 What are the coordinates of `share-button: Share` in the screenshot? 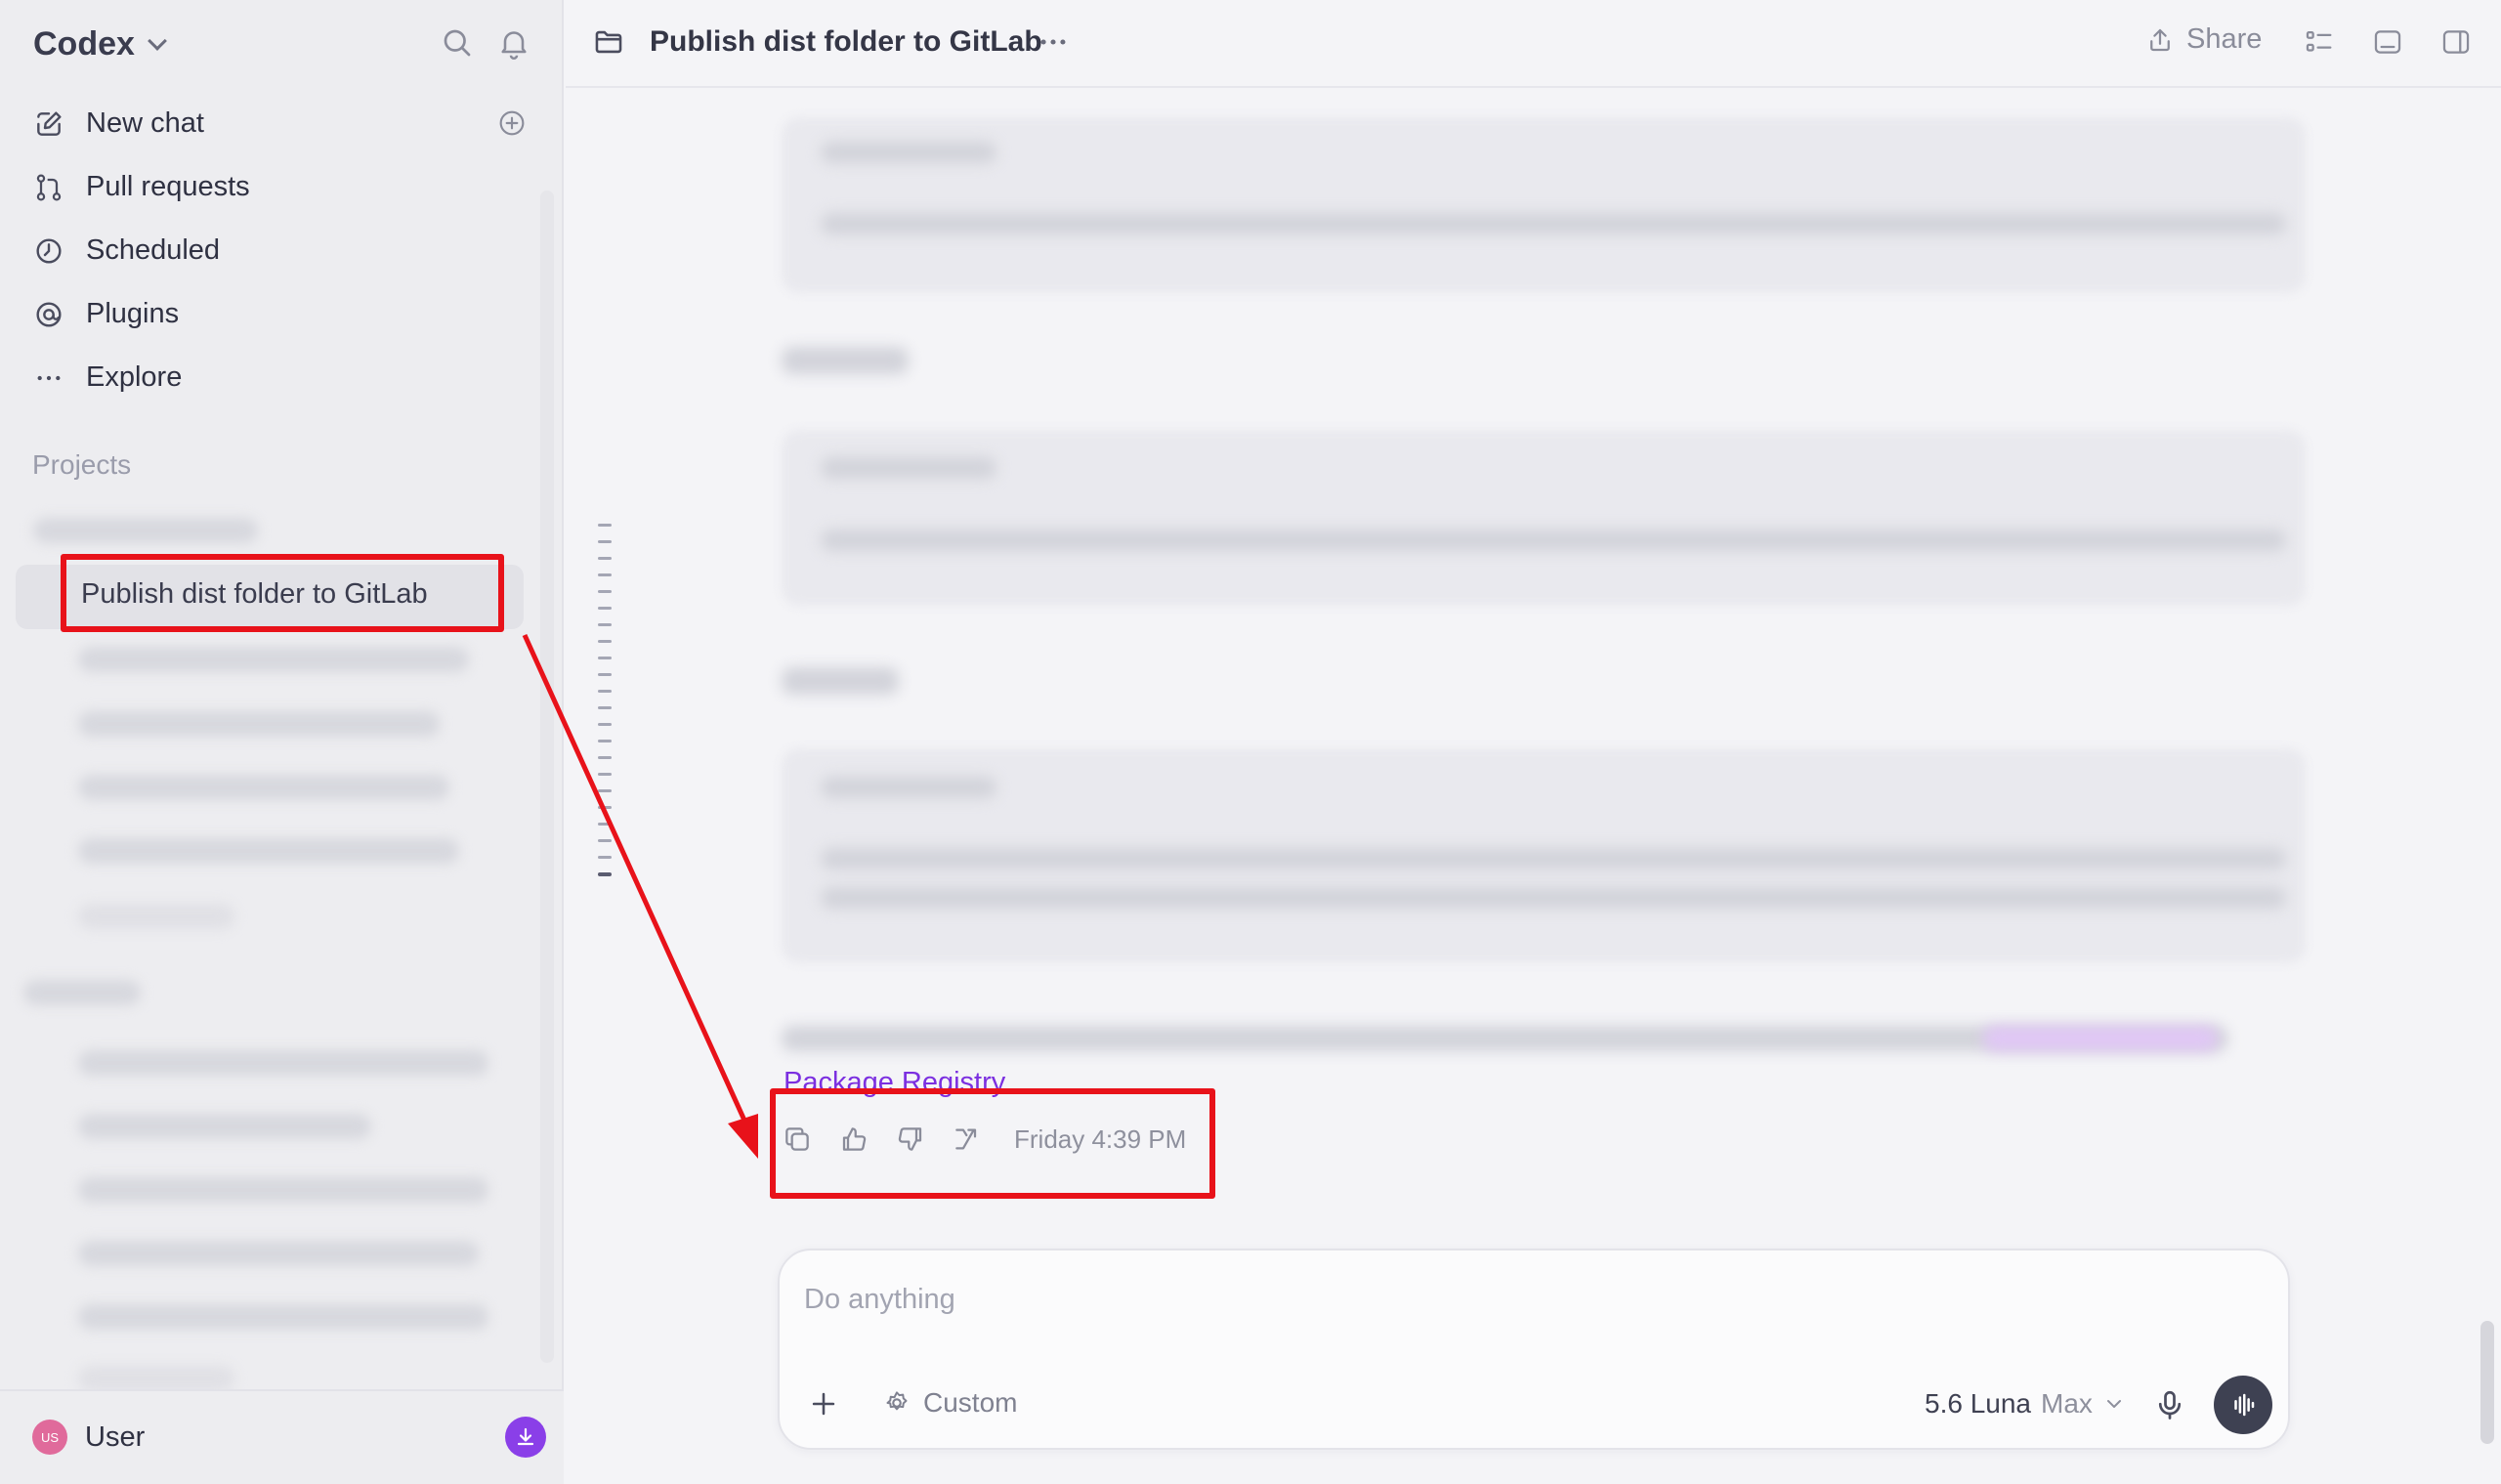 It's located at (2203, 40).